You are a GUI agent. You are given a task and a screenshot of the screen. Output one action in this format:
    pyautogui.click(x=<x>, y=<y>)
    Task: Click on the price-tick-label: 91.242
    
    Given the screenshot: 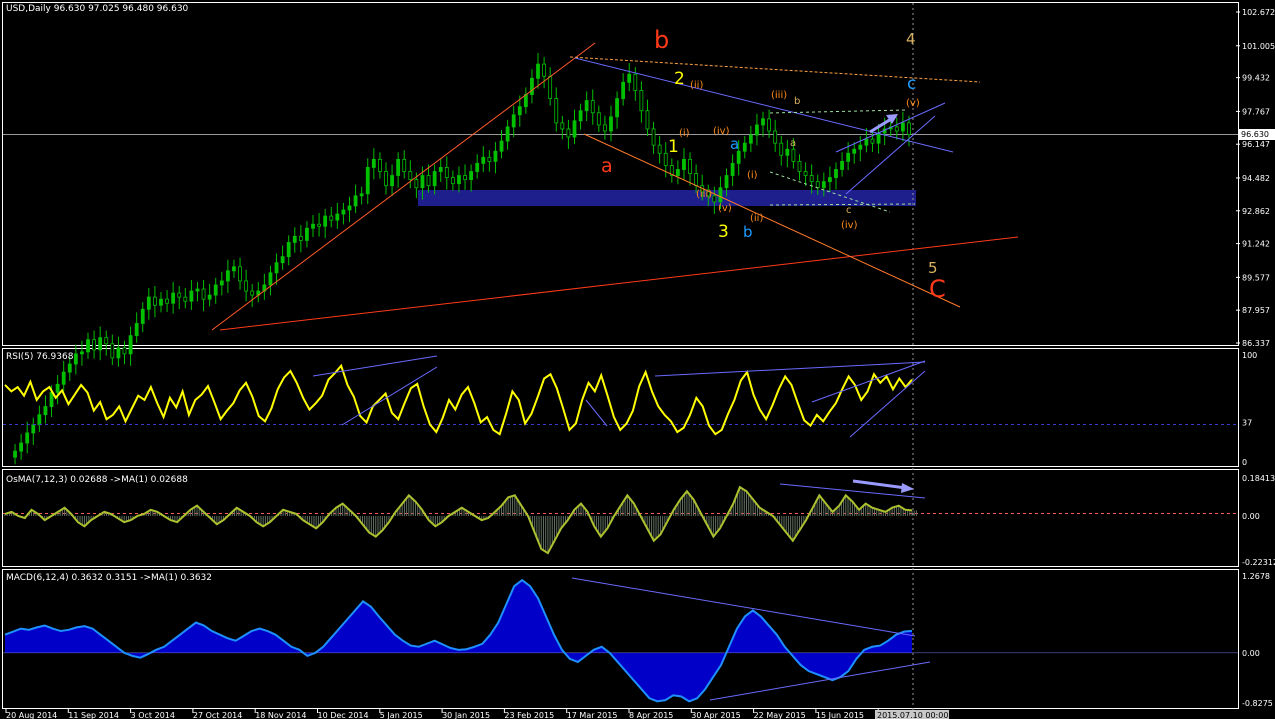 What is the action you would take?
    pyautogui.click(x=1256, y=244)
    